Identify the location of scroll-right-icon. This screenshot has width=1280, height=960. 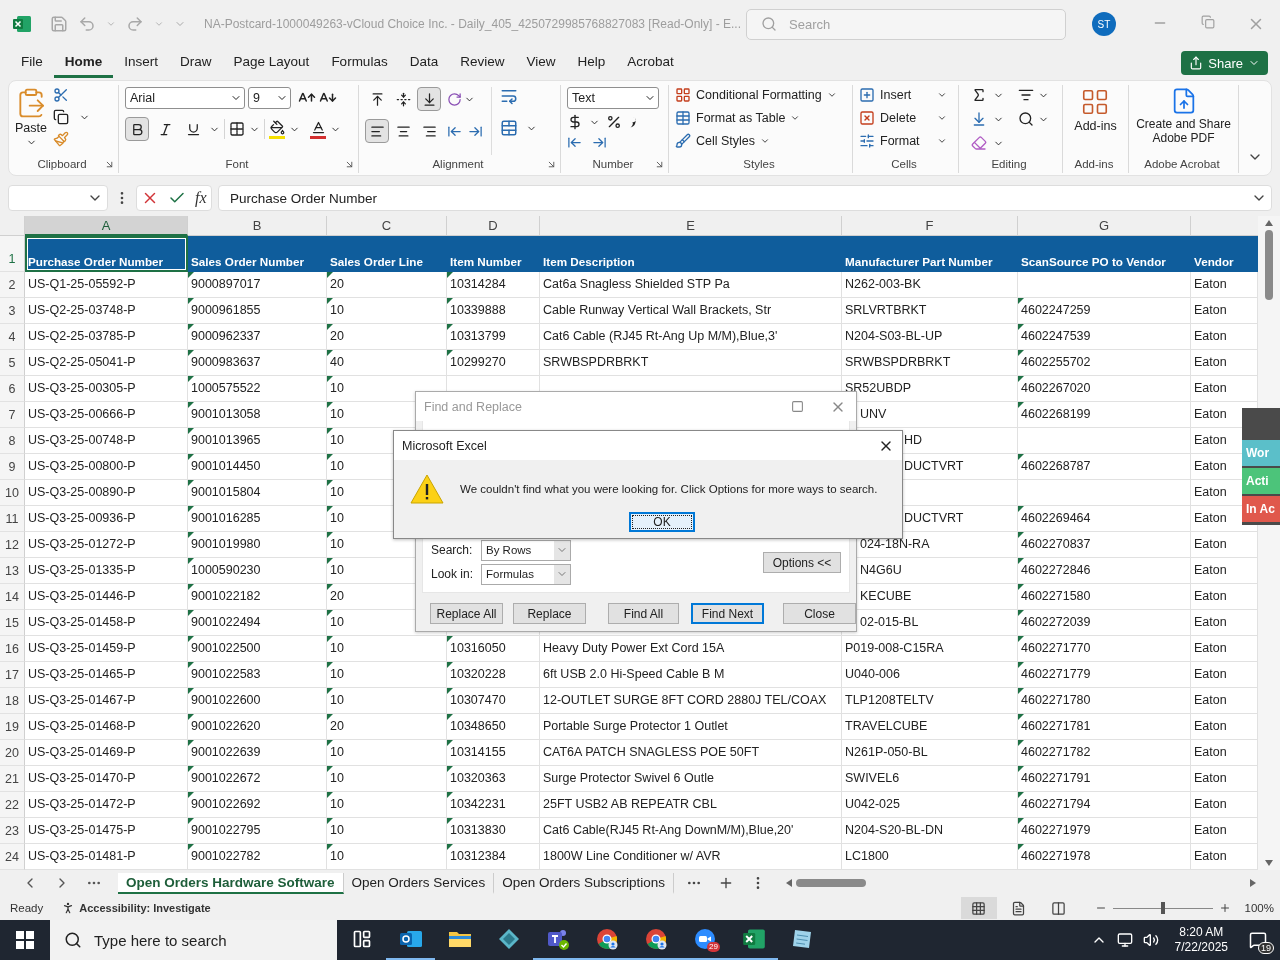
(1252, 883).